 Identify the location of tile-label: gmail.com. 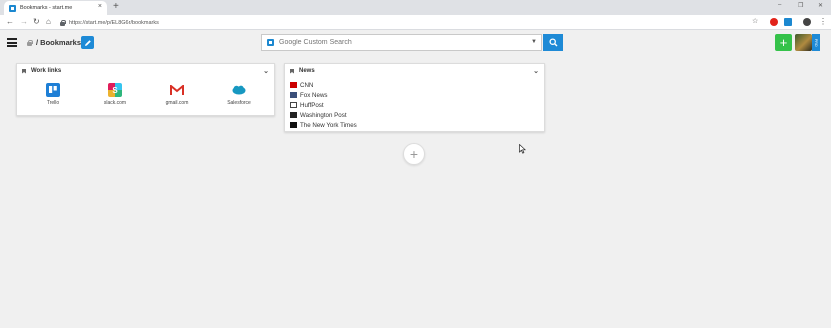
(177, 103).